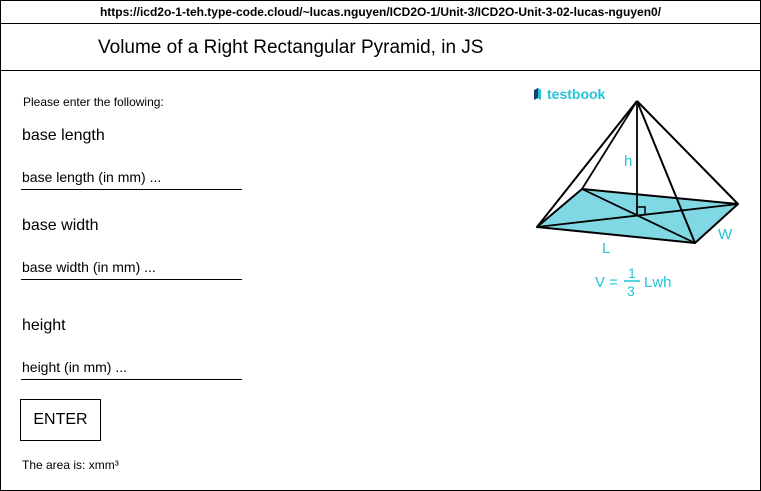 This screenshot has height=491, width=761. Describe the element at coordinates (60, 225) in the screenshot. I see `base-width-label: base width` at that location.